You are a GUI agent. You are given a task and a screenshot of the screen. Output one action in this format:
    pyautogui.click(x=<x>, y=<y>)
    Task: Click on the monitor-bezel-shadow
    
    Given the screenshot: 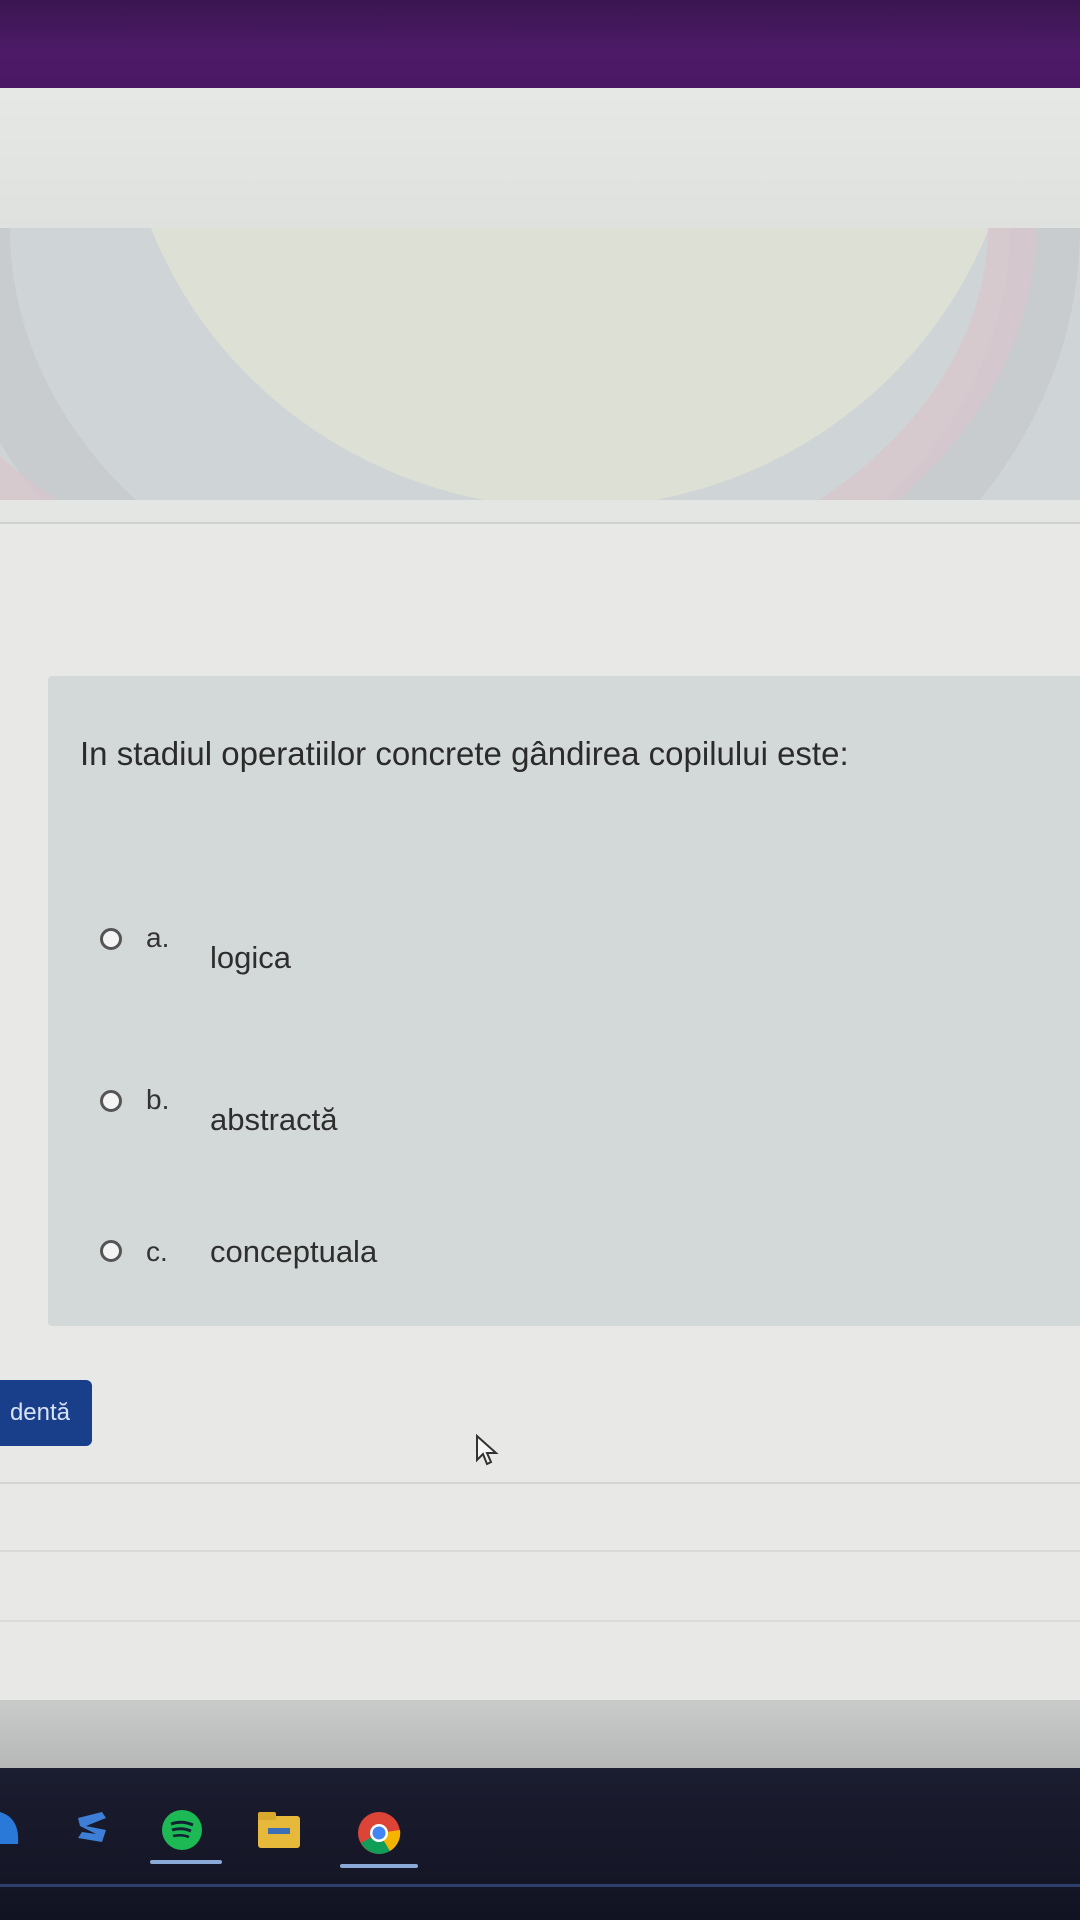 What is the action you would take?
    pyautogui.click(x=540, y=1734)
    